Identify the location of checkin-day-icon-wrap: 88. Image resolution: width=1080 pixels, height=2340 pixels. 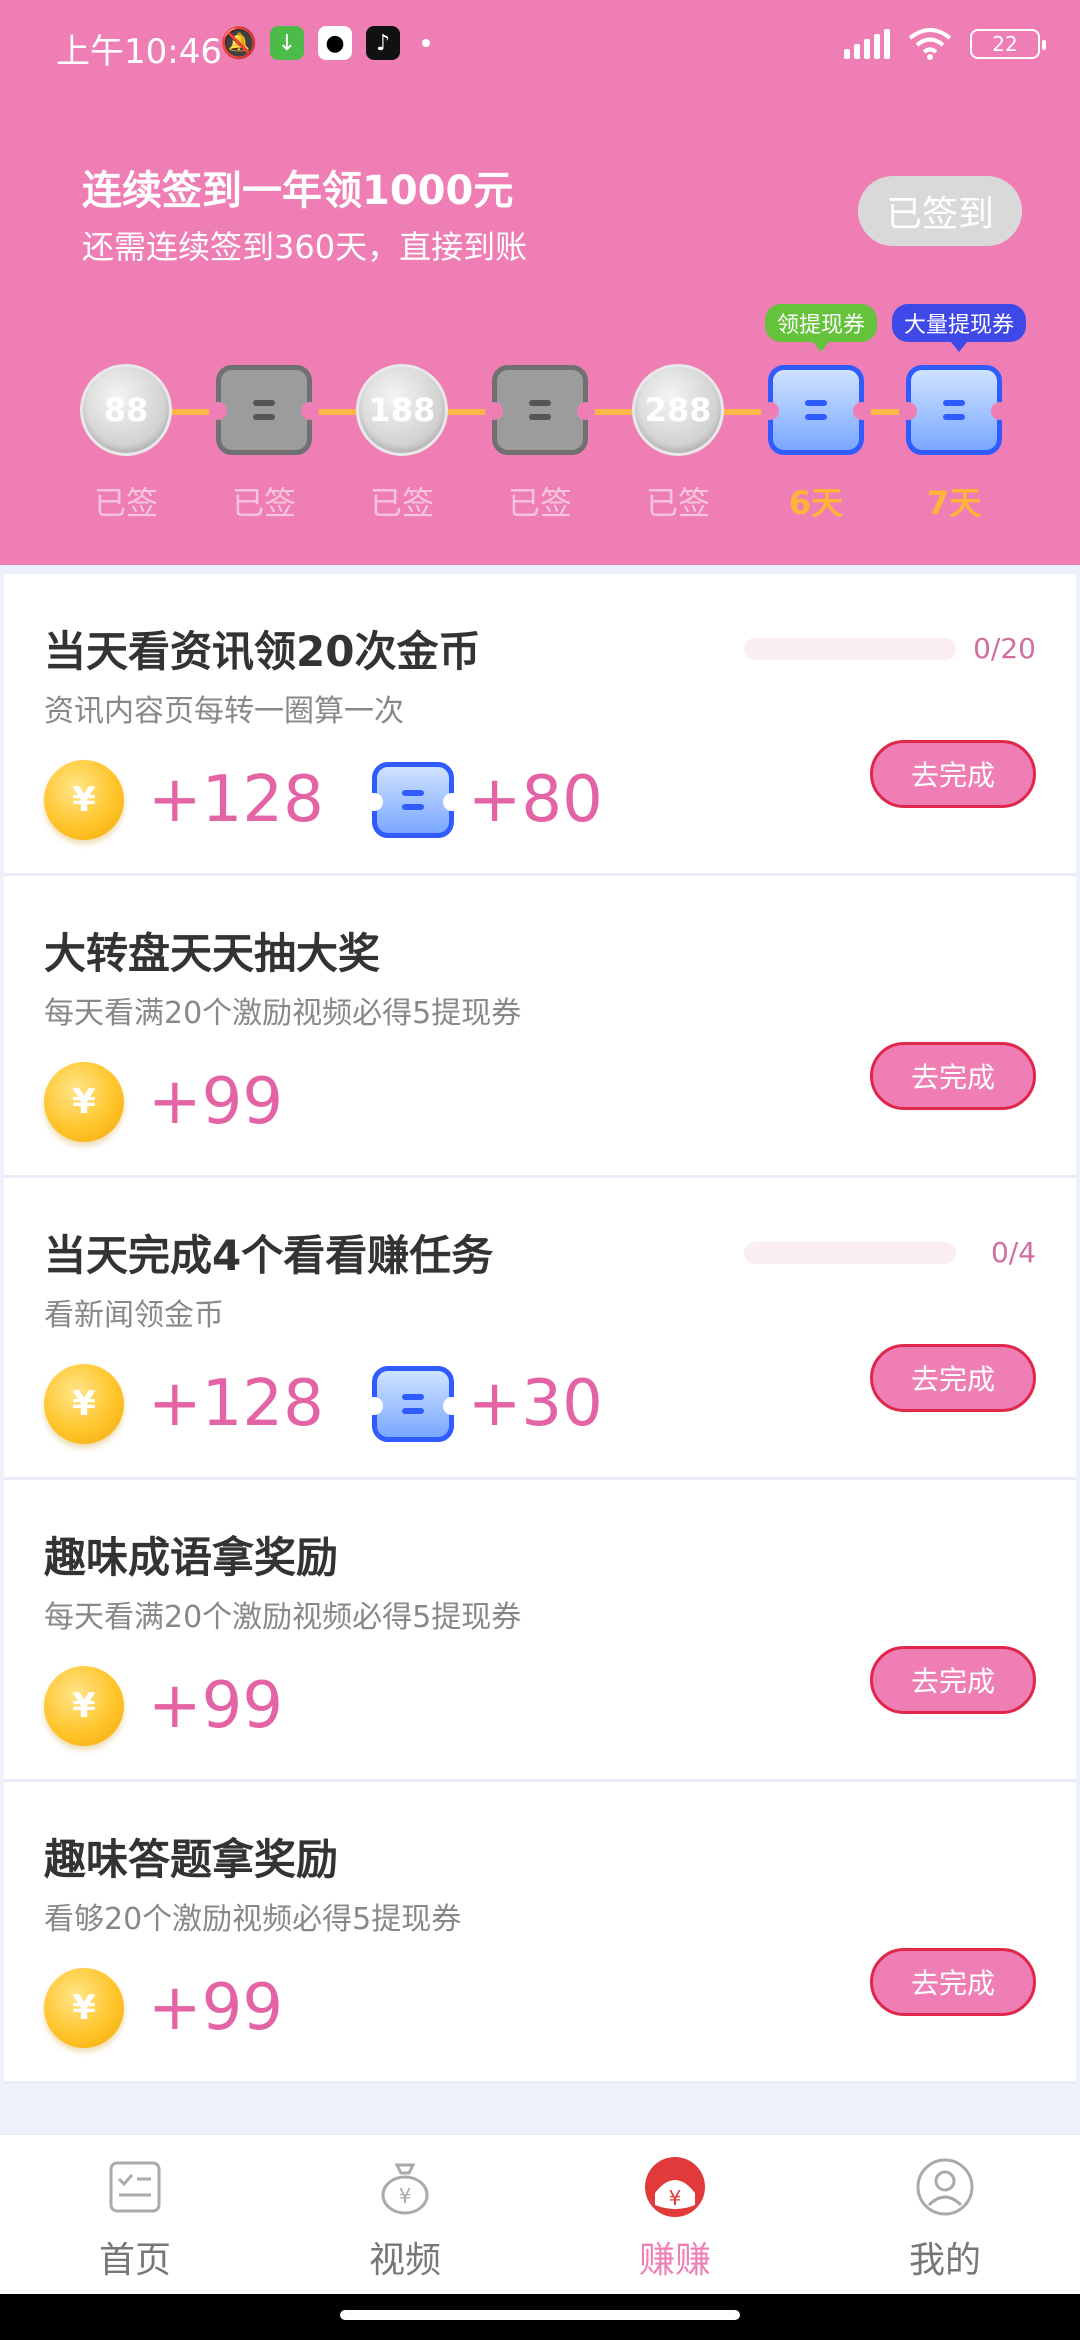
(126, 410).